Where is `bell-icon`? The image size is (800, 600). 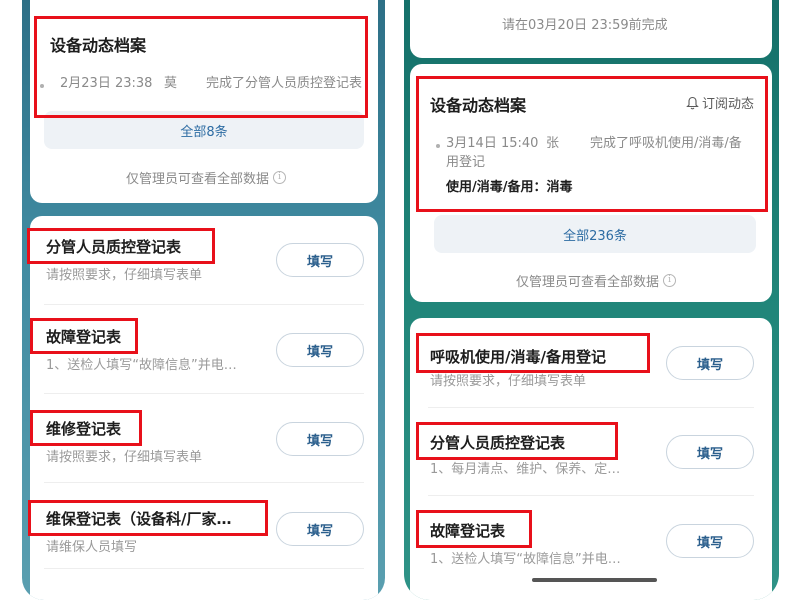 bell-icon is located at coordinates (692, 102).